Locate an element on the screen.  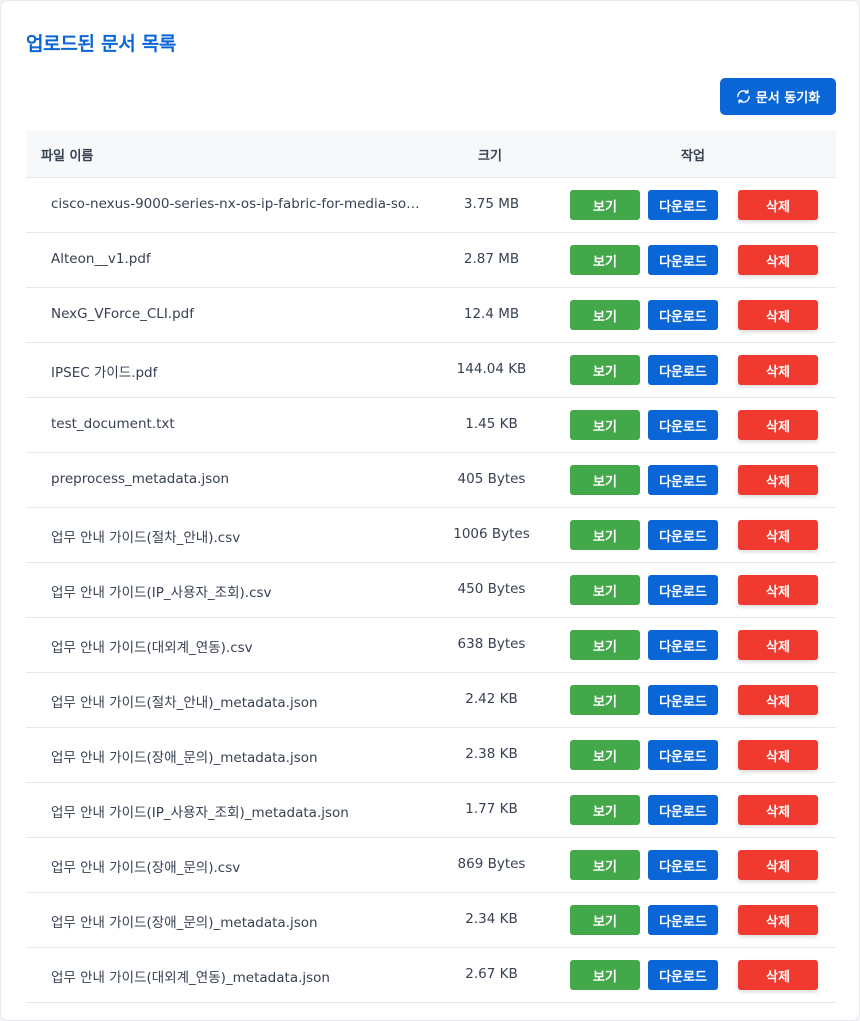
sync-button-label: 문서 동기화 is located at coordinates (788, 98).